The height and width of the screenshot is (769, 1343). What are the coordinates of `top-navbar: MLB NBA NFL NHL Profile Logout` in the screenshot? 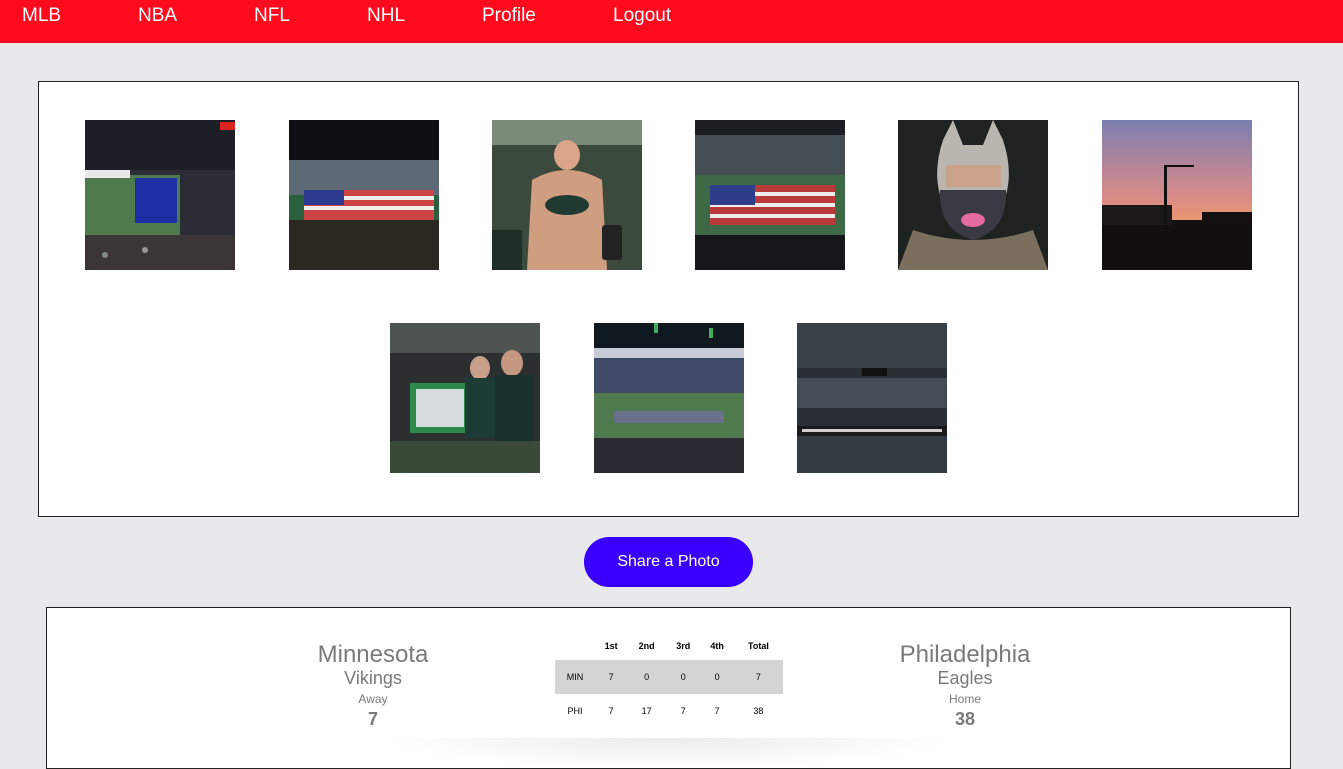 It's located at (671, 21).